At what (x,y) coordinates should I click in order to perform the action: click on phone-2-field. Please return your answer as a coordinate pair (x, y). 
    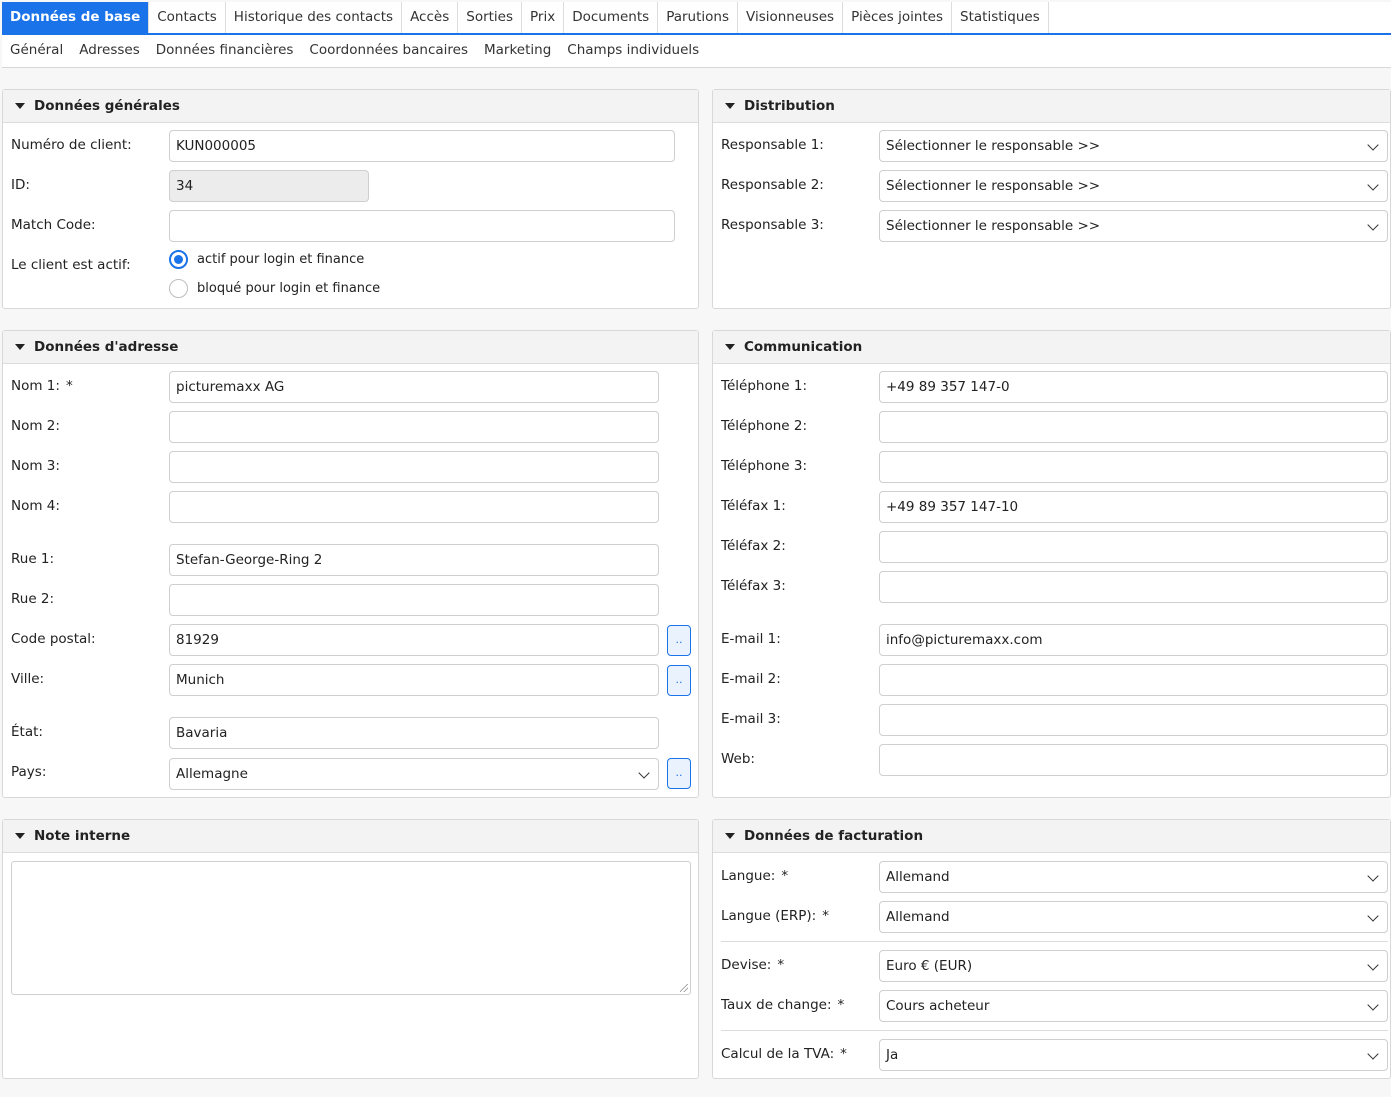
    Looking at the image, I should click on (1133, 427).